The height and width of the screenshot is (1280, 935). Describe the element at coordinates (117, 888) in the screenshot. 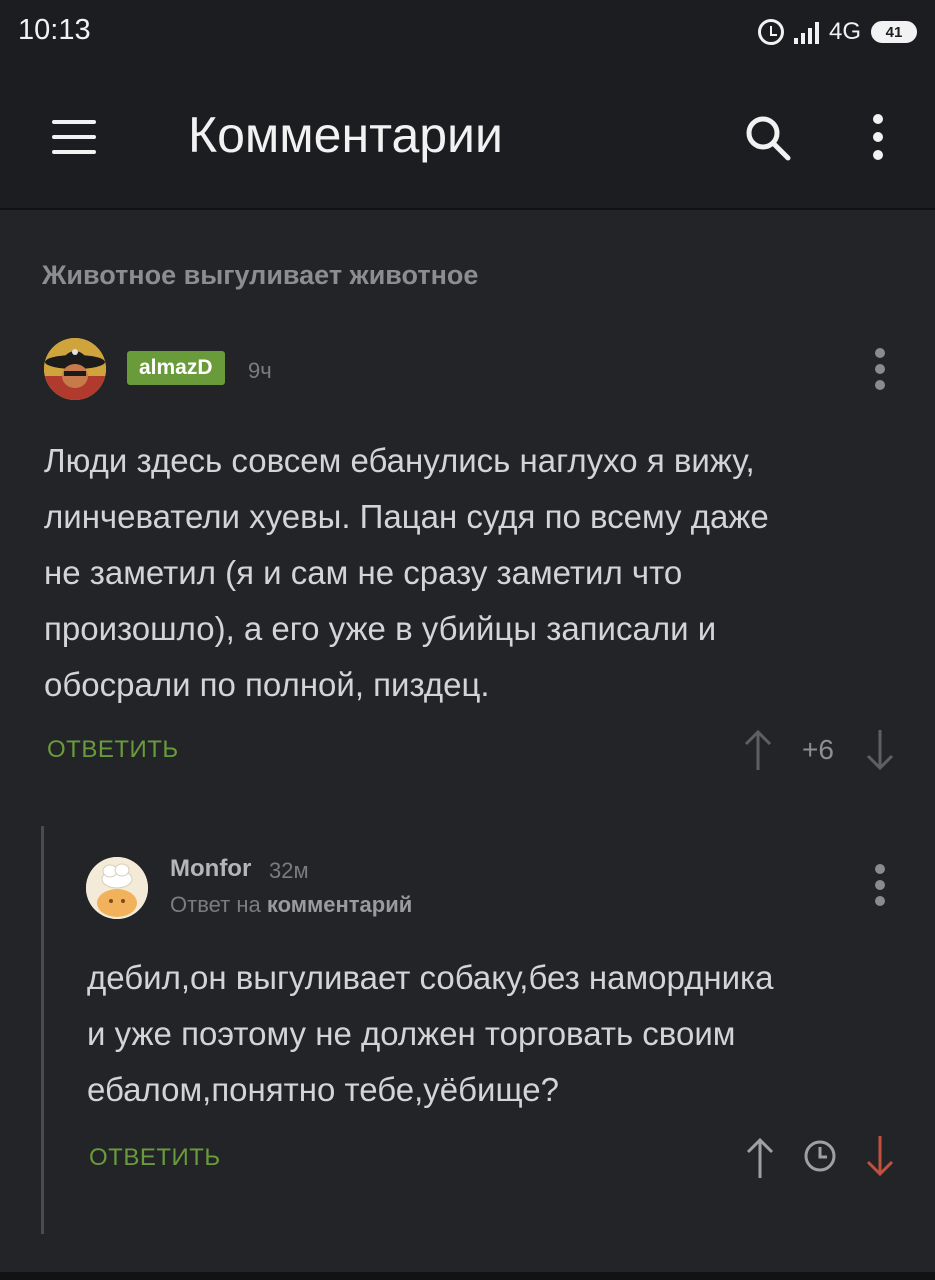

I see `reply-avatar` at that location.